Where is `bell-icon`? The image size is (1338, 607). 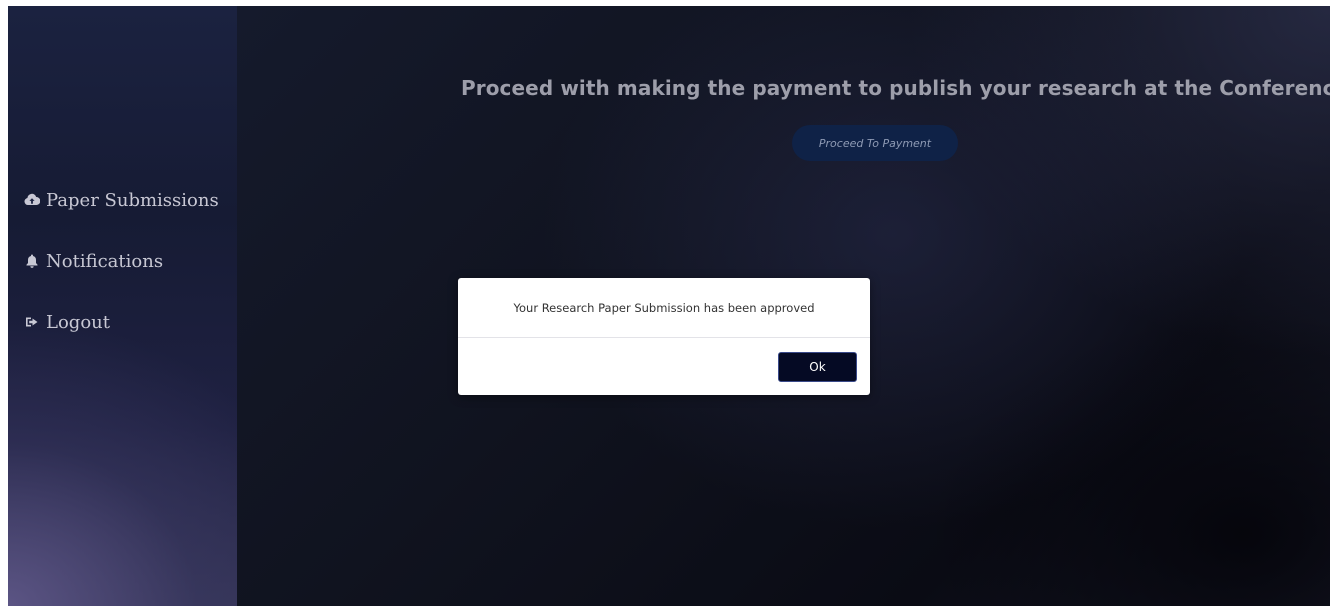 bell-icon is located at coordinates (32, 261).